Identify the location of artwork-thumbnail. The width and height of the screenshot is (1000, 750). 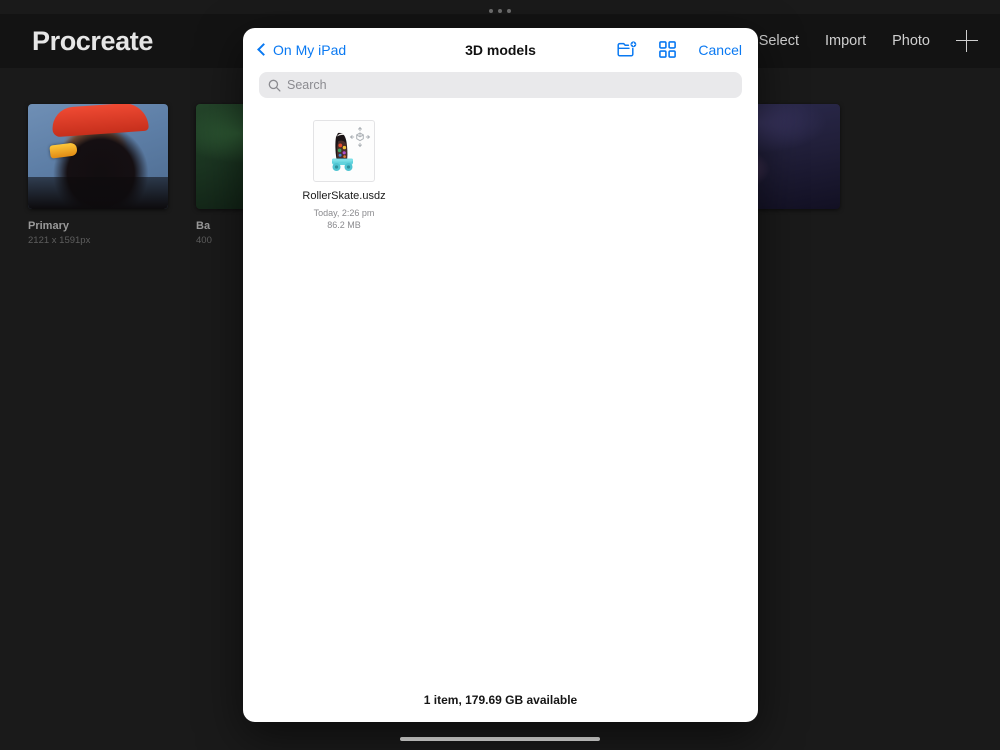
(98, 156).